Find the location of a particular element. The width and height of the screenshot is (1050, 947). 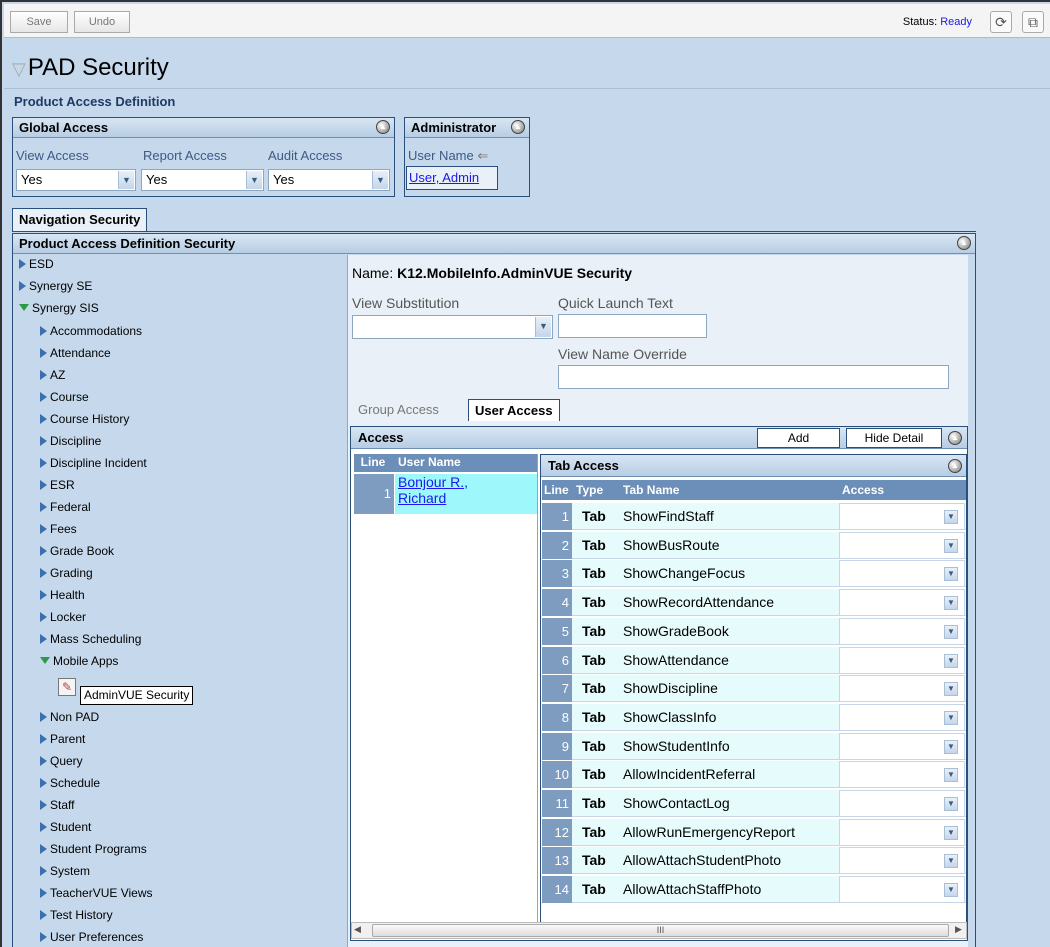

quick-launch-input is located at coordinates (632, 326).